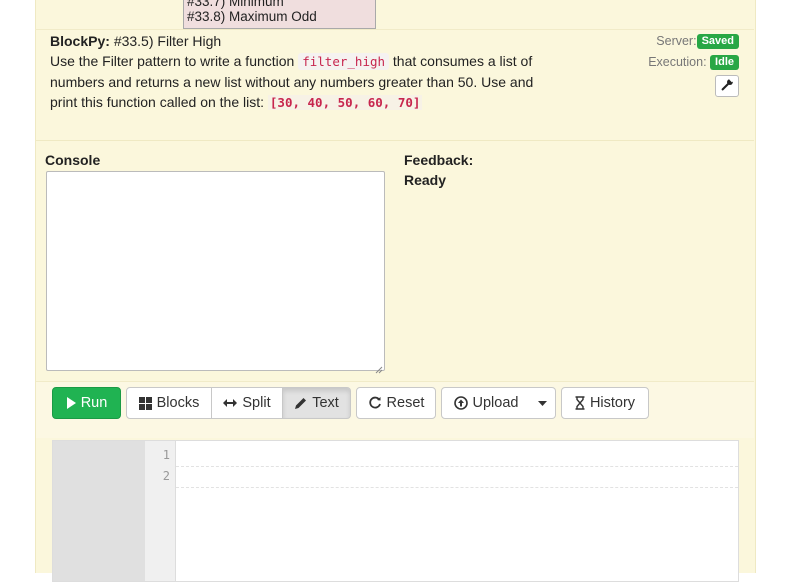 The image size is (797, 582). I want to click on split-label: Split, so click(256, 403).